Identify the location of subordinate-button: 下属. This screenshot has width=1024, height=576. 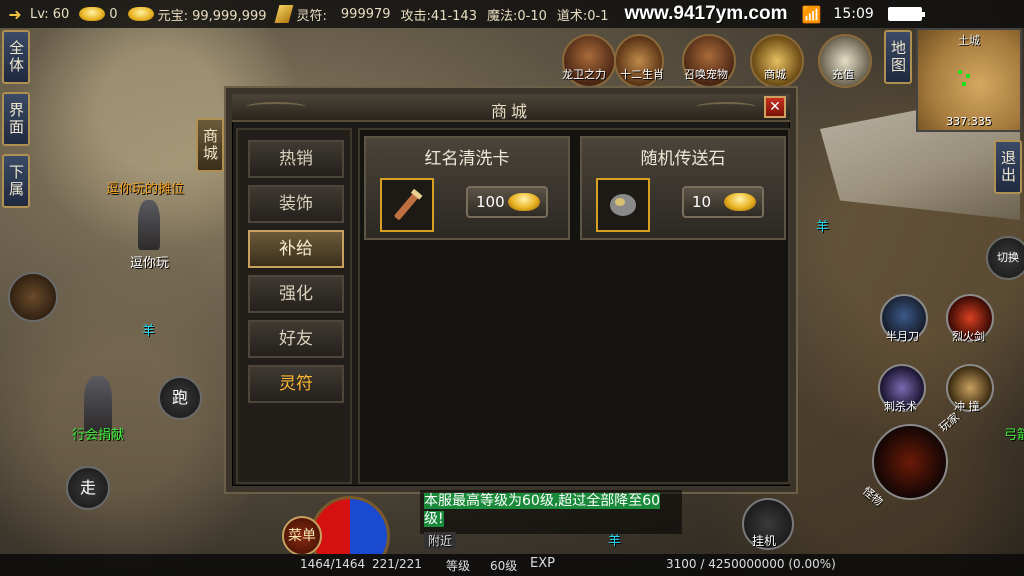
(16, 181).